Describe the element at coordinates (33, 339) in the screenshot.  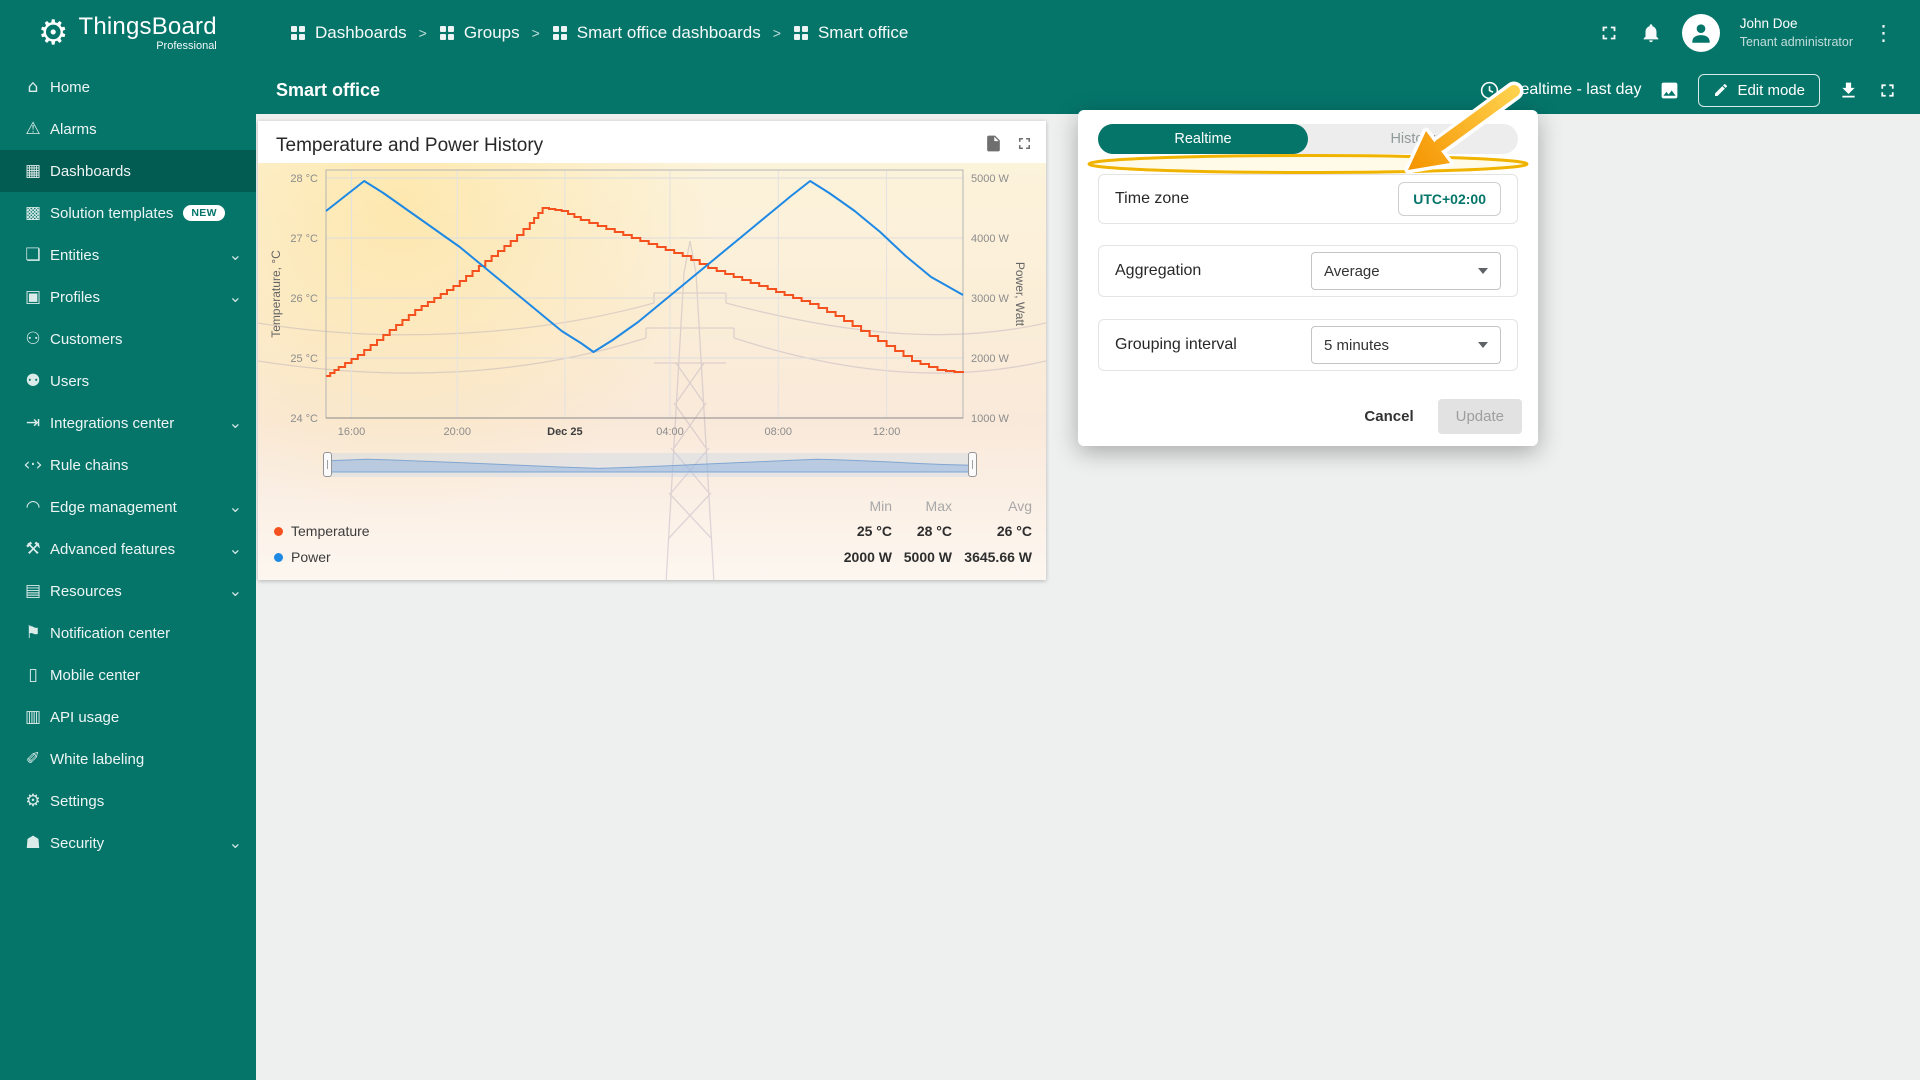
I see `customers-icon: ⚇` at that location.